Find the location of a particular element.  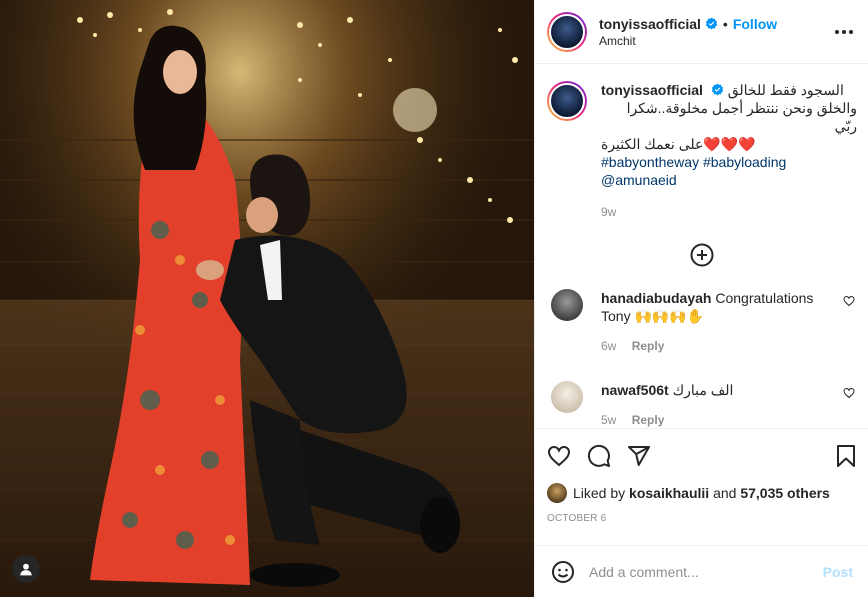

action-bar is located at coordinates (702, 456).